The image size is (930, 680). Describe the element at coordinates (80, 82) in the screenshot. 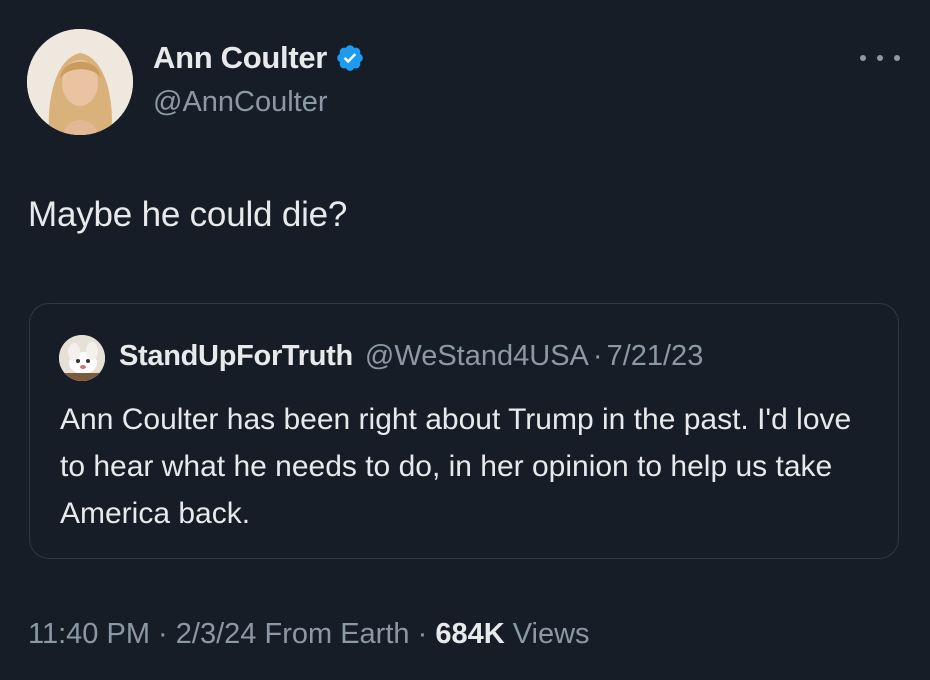

I see `author-avatar` at that location.